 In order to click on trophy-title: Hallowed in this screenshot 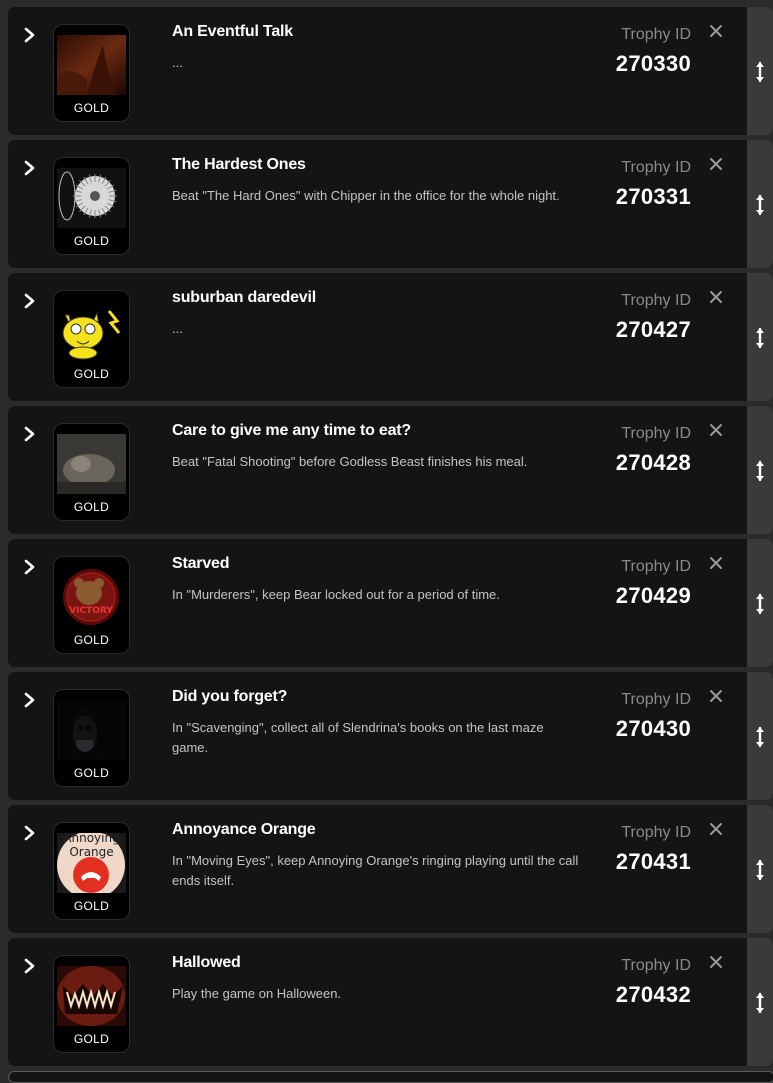, I will do `click(206, 962)`.